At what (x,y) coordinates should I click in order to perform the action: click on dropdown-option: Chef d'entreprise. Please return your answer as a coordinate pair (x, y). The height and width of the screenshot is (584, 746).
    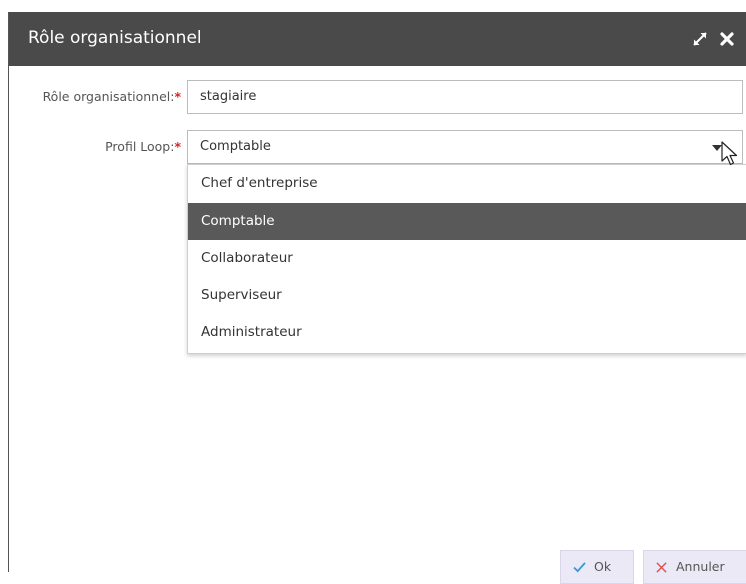
    Looking at the image, I should click on (467, 183).